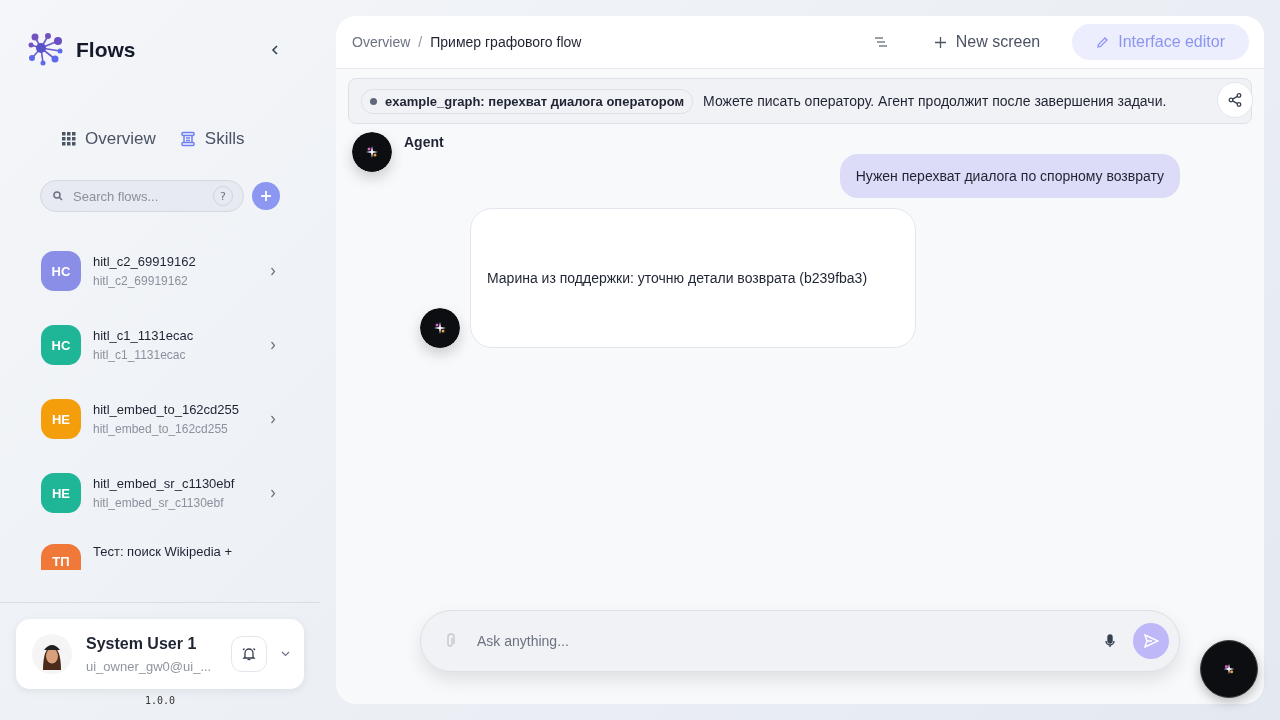 Image resolution: width=1280 pixels, height=720 pixels. What do you see at coordinates (106, 50) in the screenshot?
I see `app-title: Flows` at bounding box center [106, 50].